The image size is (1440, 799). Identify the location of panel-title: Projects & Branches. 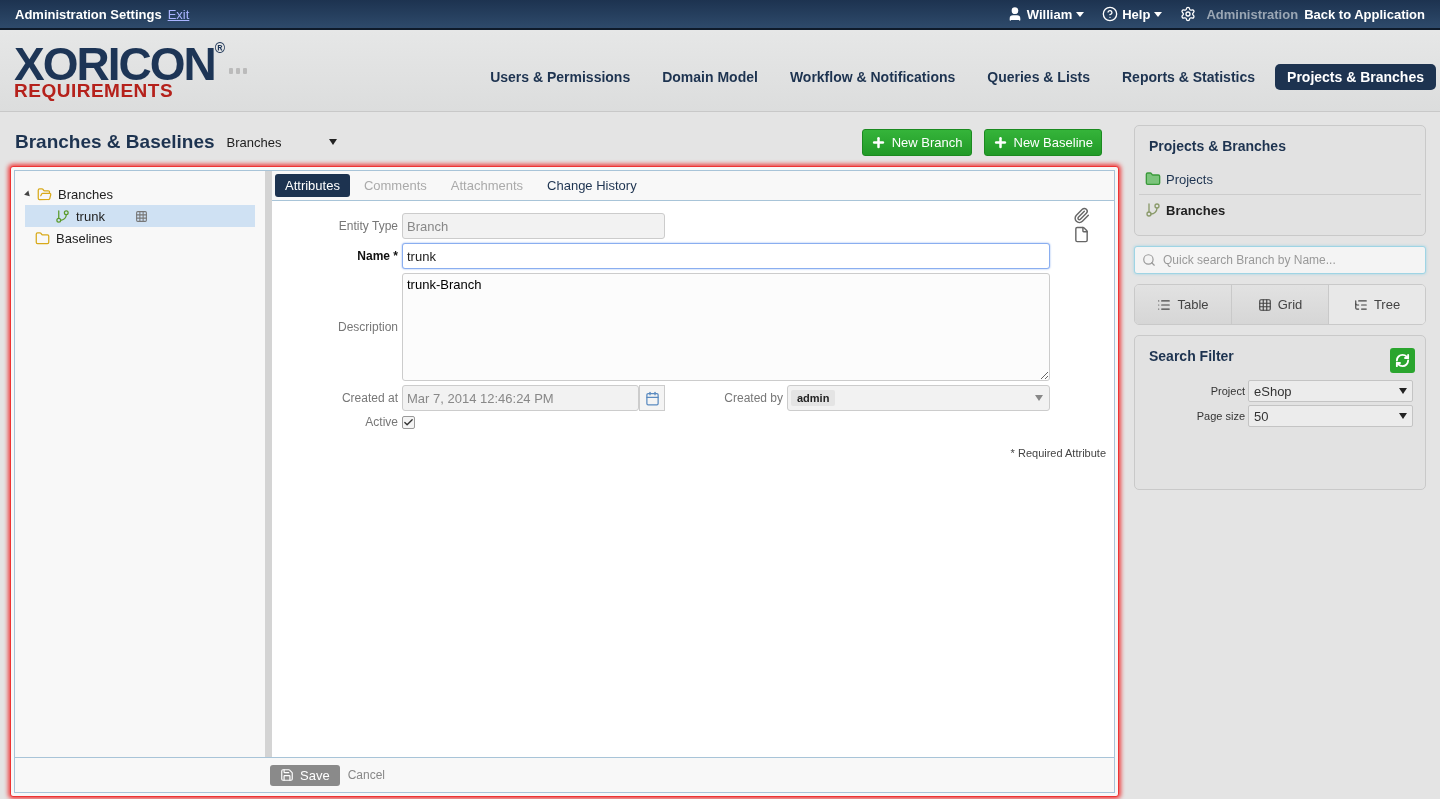
(1218, 146).